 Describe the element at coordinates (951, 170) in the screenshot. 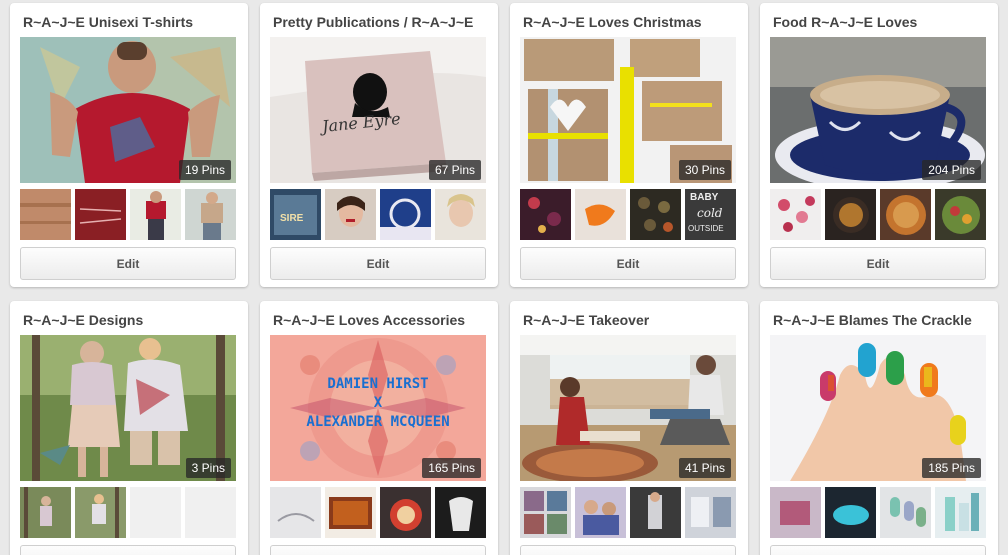

I see `pin-count-badge: 204 Pins` at that location.